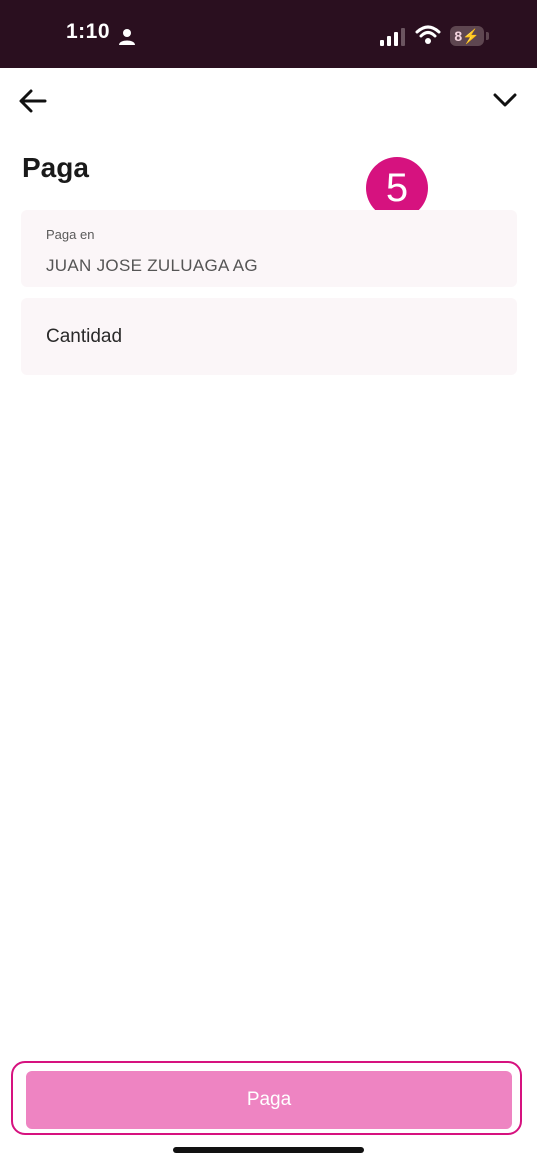 The width and height of the screenshot is (537, 1164). What do you see at coordinates (55, 167) in the screenshot?
I see `page-title: Paga` at bounding box center [55, 167].